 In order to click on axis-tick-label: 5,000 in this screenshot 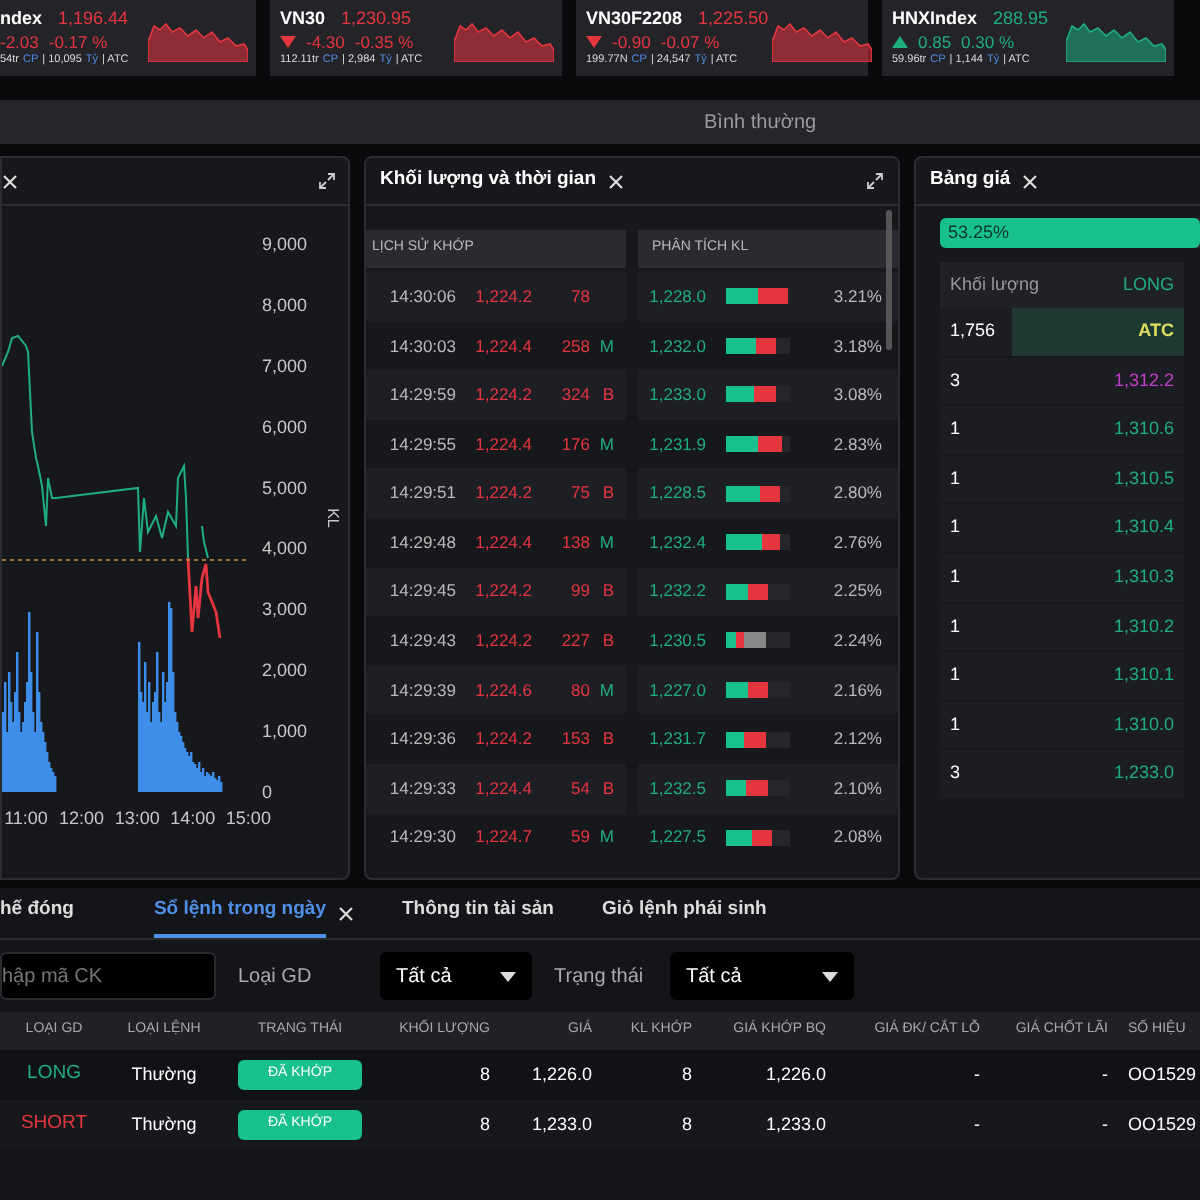, I will do `click(285, 487)`.